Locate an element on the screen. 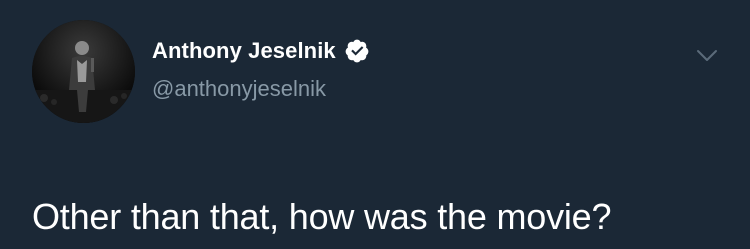 The width and height of the screenshot is (750, 249). avatar is located at coordinates (83, 71).